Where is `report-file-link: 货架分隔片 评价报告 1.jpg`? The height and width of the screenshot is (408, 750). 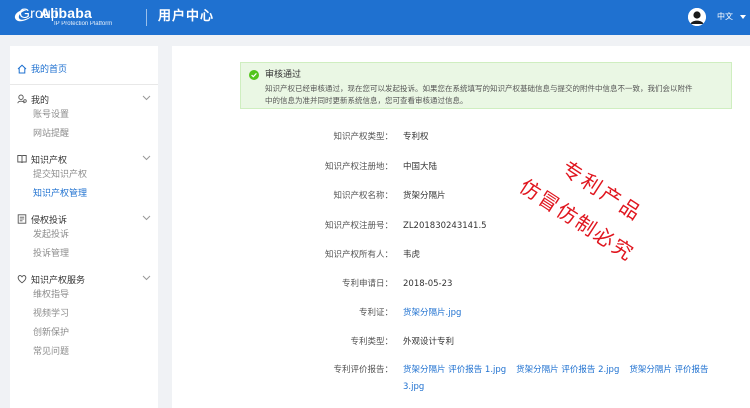 report-file-link: 货架分隔片 评价报告 1.jpg is located at coordinates (454, 370).